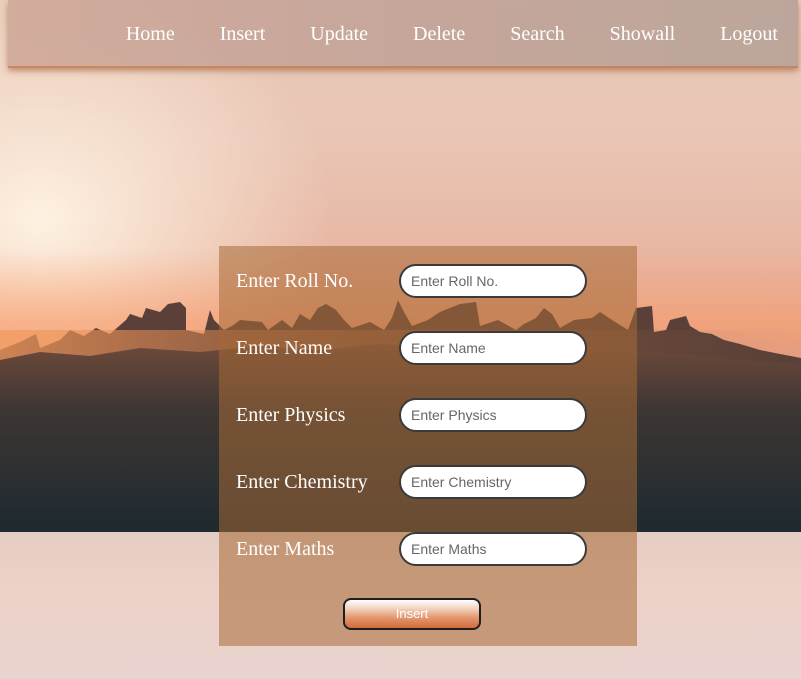 The height and width of the screenshot is (679, 801). Describe the element at coordinates (339, 34) in the screenshot. I see `nav-link-update: Update` at that location.